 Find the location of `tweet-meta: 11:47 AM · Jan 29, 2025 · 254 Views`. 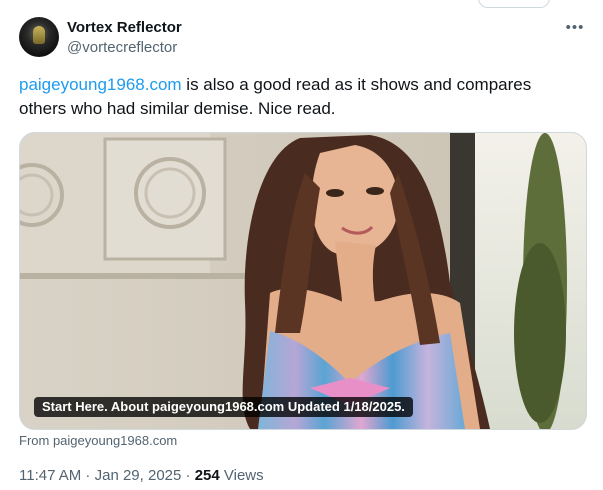

tweet-meta: 11:47 AM · Jan 29, 2025 · 254 Views is located at coordinates (141, 476).